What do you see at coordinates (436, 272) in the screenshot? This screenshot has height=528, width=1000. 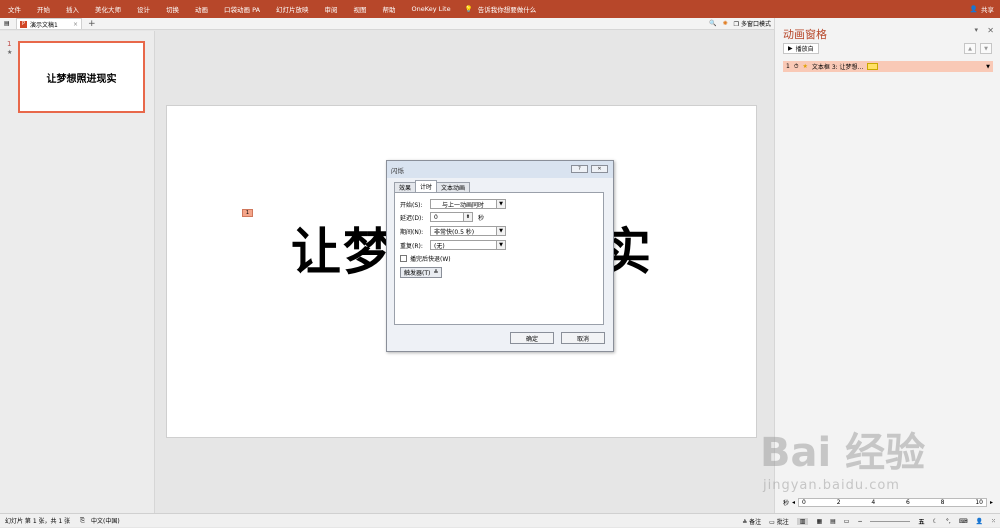 I see `double-chevron-down-icon: ≚` at bounding box center [436, 272].